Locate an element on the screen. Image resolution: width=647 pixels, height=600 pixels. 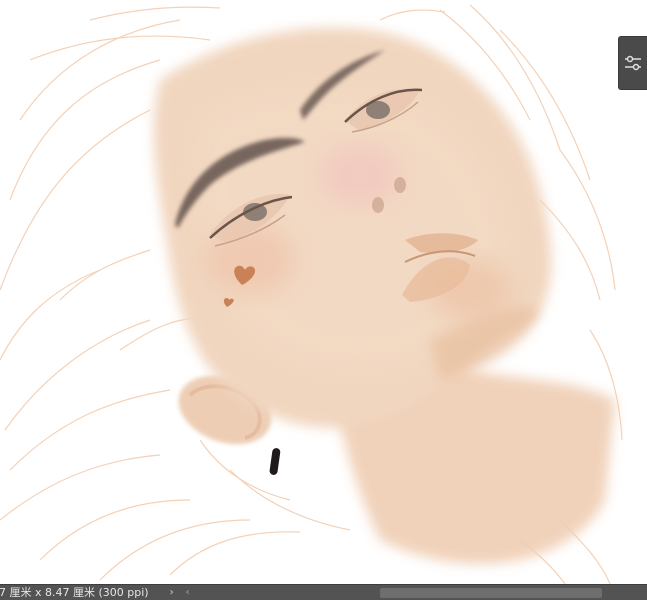
earring is located at coordinates (275, 461).